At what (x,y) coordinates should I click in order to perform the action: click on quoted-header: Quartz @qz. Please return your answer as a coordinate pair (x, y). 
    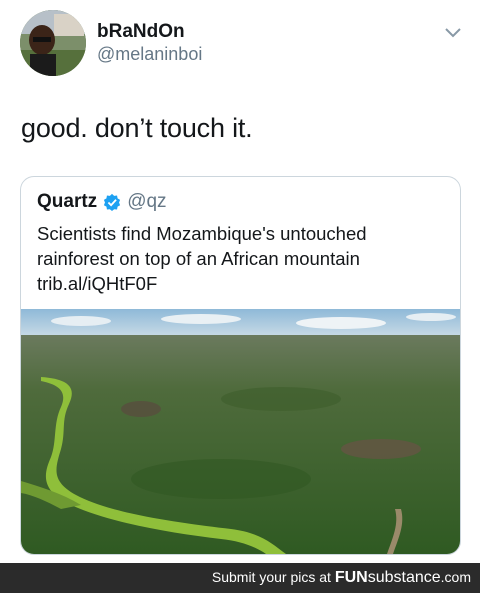
    Looking at the image, I should click on (102, 202).